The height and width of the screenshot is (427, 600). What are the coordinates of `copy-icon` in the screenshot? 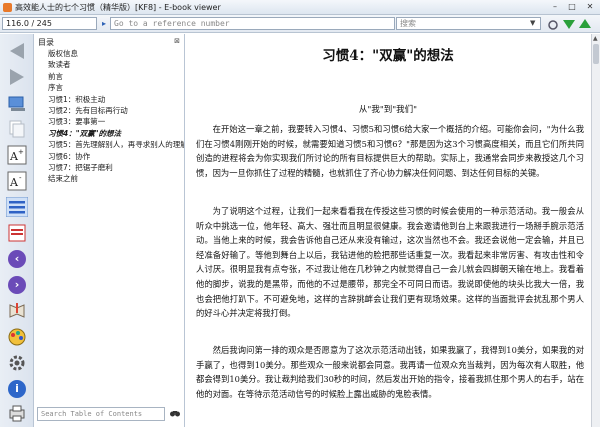 It's located at (17, 129).